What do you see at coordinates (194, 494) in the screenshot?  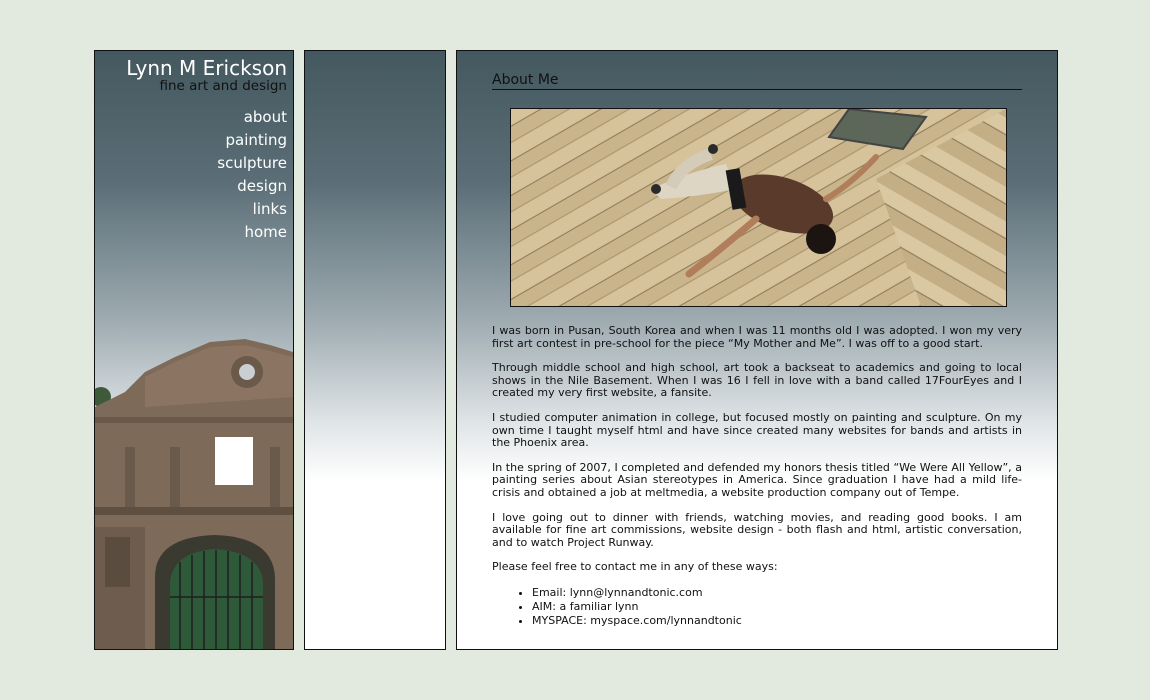 I see `ruin-photo` at bounding box center [194, 494].